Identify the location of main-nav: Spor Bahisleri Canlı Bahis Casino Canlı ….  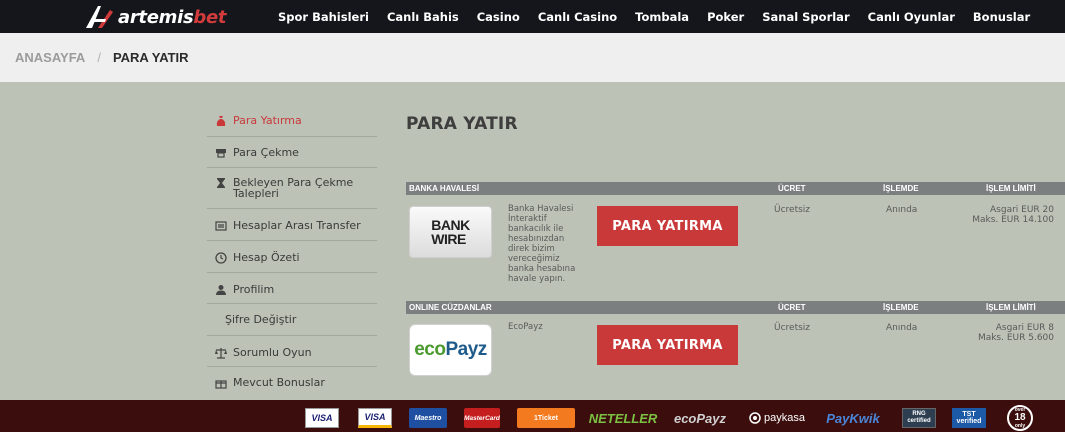
(663, 16).